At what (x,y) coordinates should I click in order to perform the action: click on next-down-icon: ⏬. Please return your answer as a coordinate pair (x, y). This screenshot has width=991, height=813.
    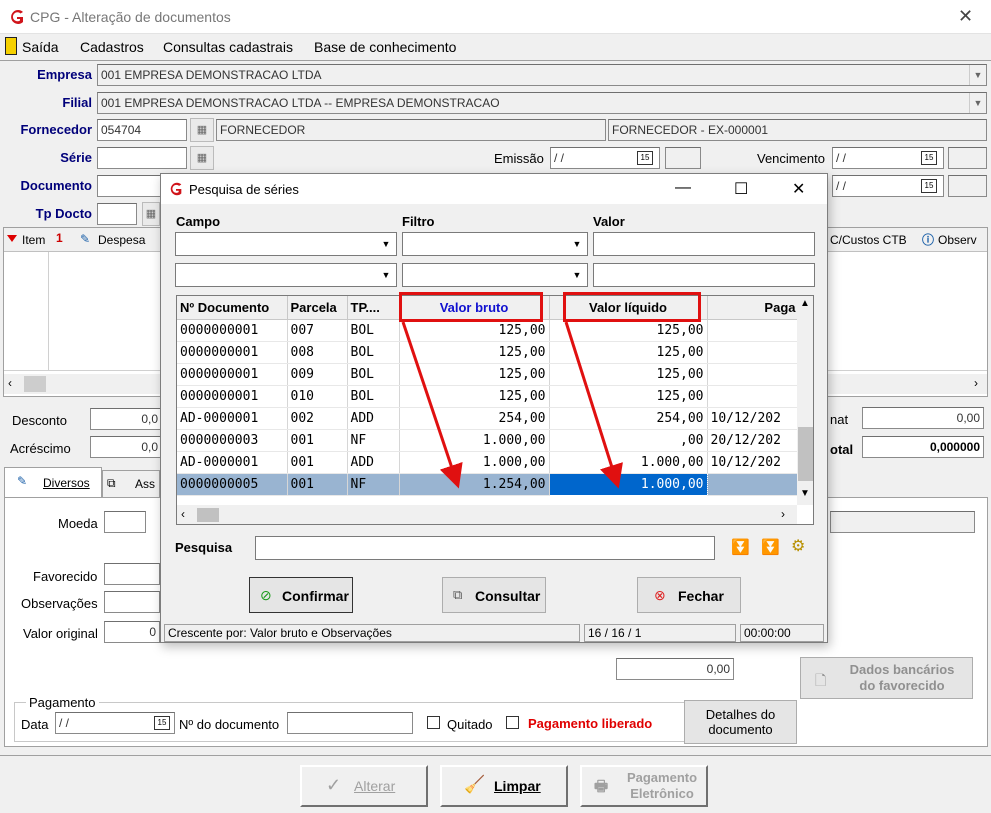
    Looking at the image, I should click on (740, 547).